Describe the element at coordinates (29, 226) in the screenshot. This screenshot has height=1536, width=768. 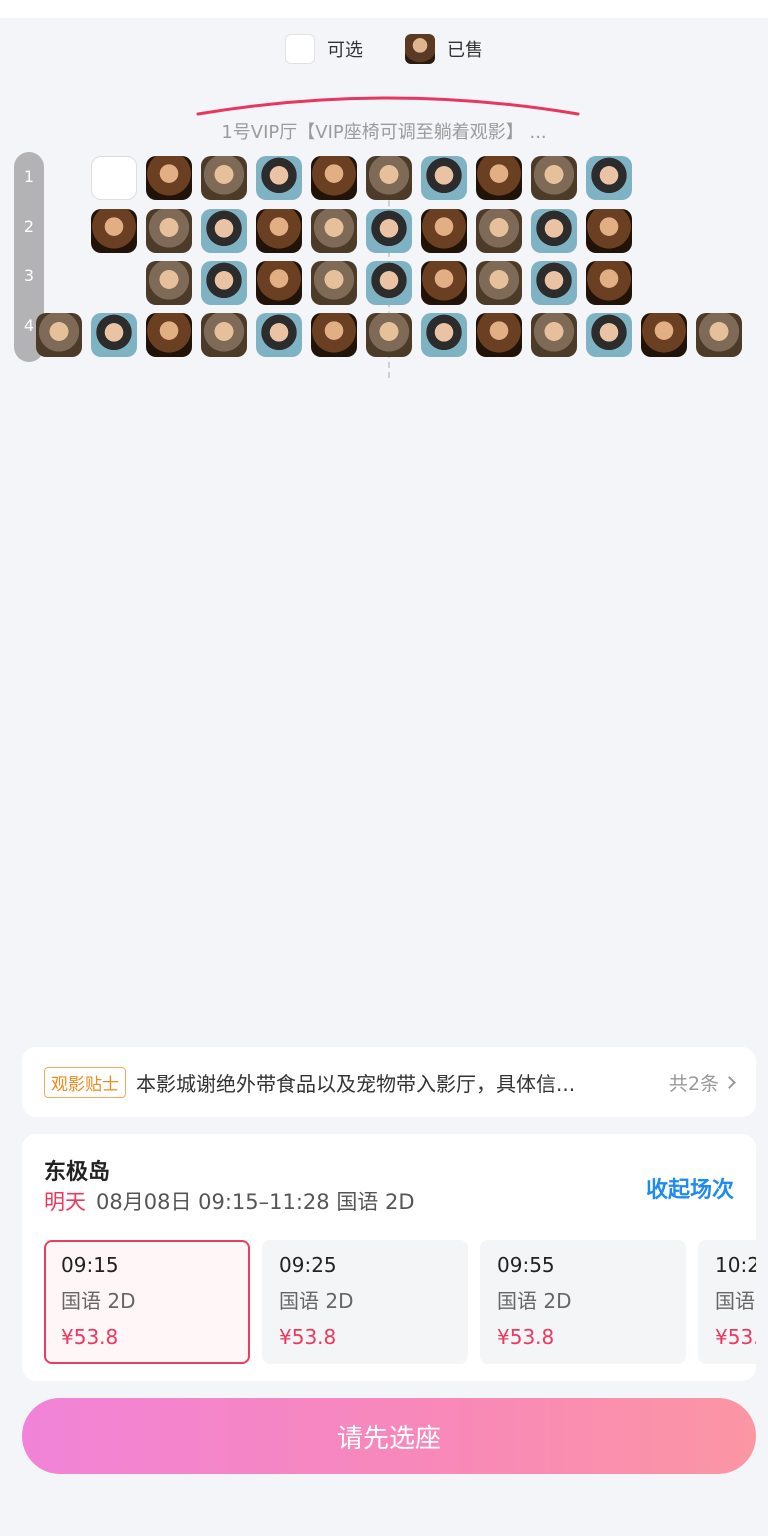
I see `row-number: 2` at that location.